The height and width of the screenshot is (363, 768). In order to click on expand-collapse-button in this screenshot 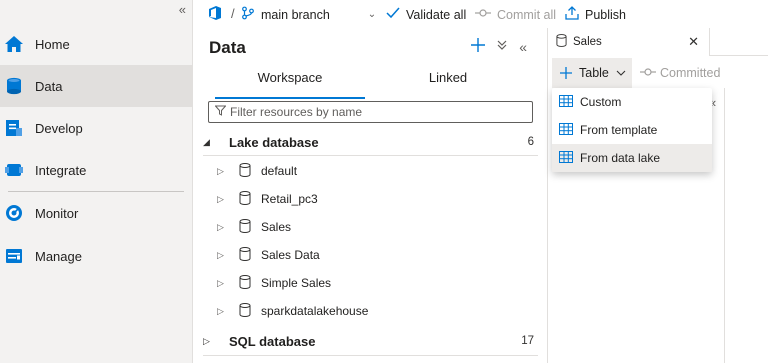, I will do `click(502, 46)`.